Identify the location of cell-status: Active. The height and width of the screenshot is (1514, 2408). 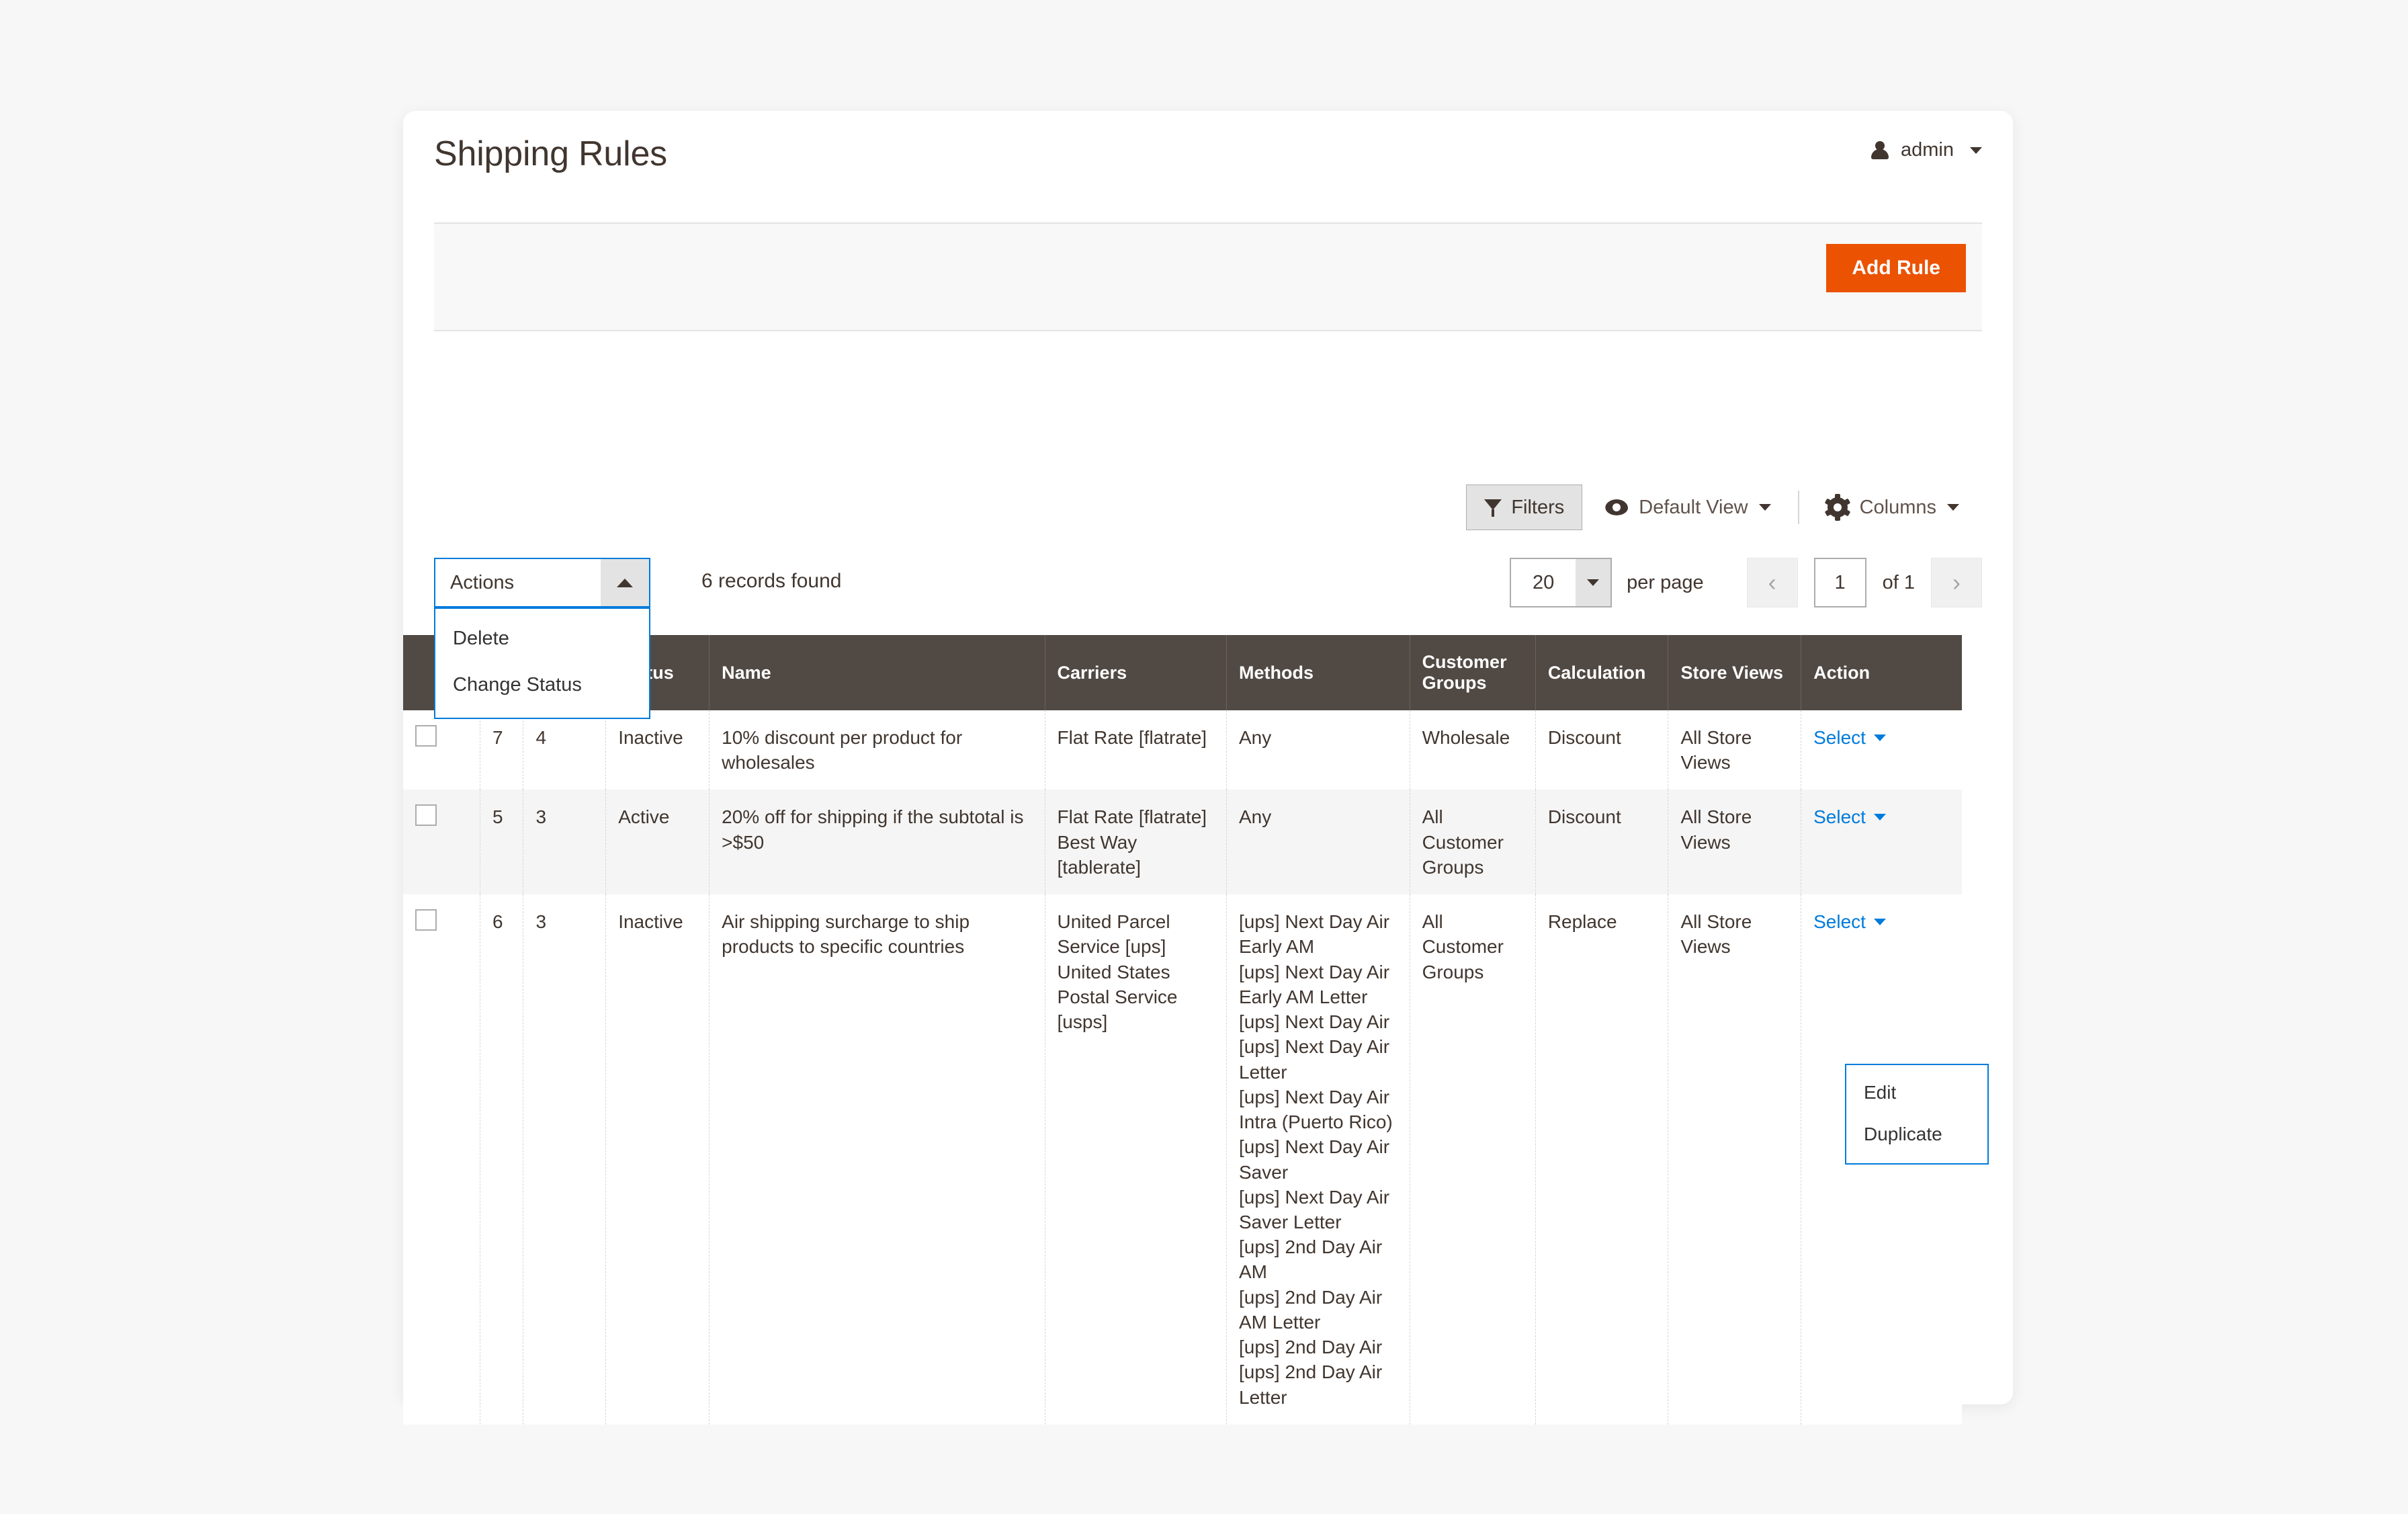
(657, 842).